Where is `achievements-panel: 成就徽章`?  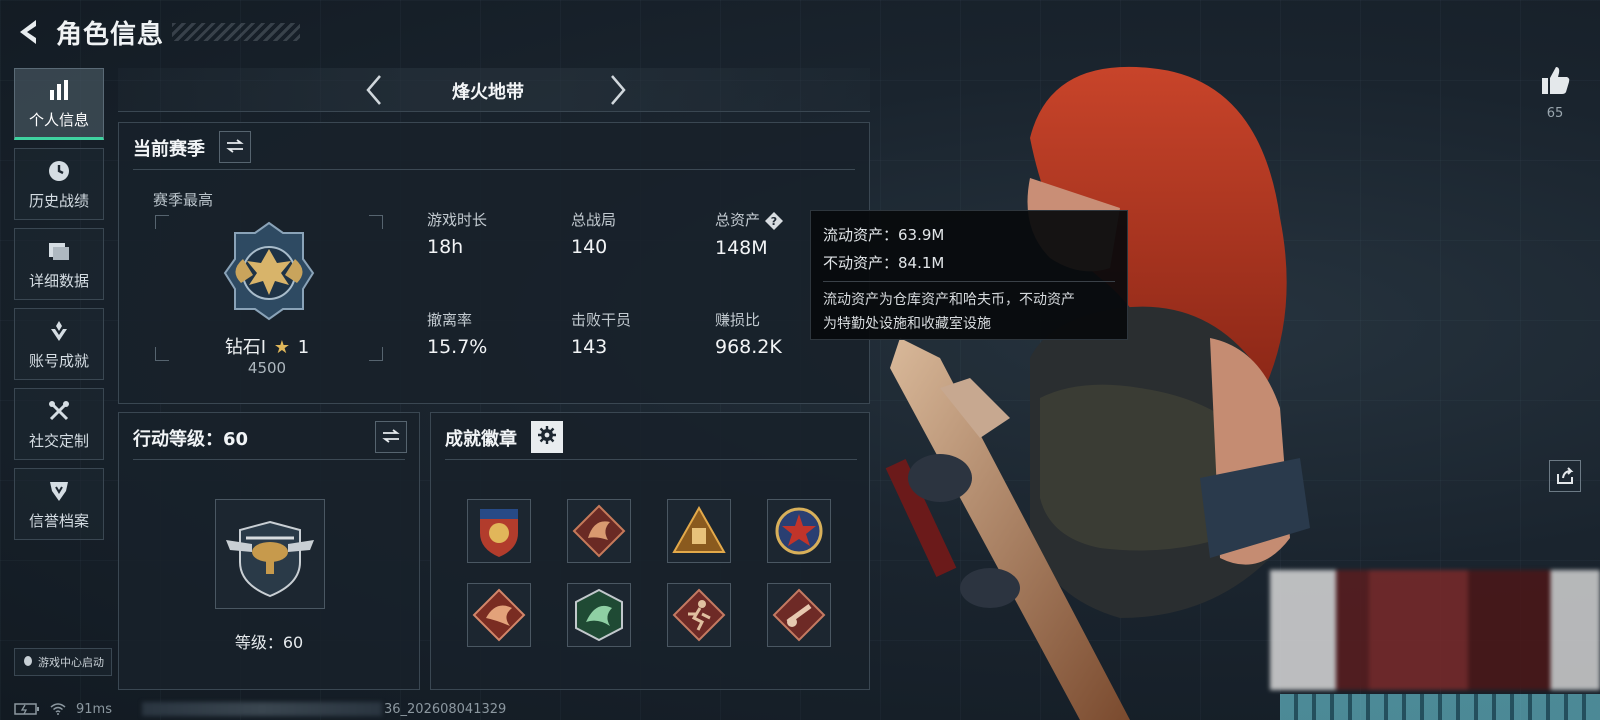 achievements-panel: 成就徽章 is located at coordinates (650, 551).